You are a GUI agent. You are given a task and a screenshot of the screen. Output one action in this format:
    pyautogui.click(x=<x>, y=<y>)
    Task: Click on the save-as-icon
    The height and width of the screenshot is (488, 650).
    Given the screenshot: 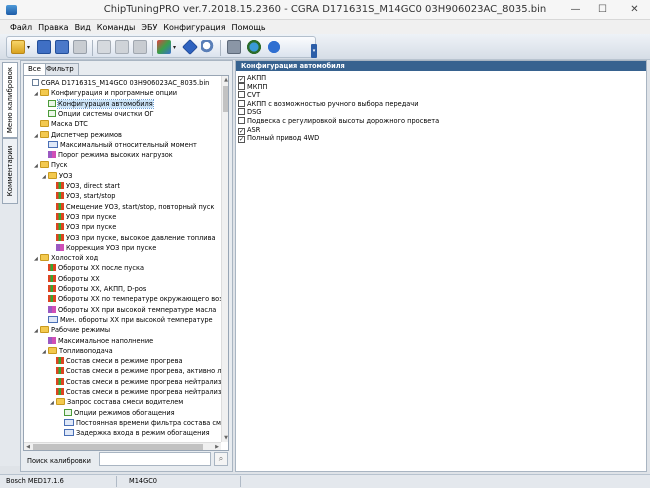 What is the action you would take?
    pyautogui.click(x=62, y=47)
    